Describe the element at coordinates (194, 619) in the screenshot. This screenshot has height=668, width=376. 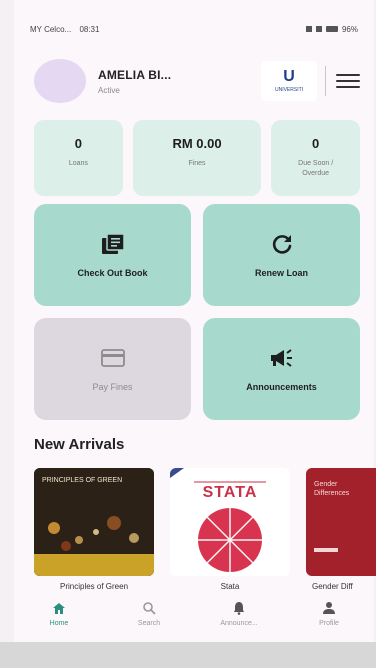
I see `bottom-navigation: Home Search Announce... Profile` at that location.